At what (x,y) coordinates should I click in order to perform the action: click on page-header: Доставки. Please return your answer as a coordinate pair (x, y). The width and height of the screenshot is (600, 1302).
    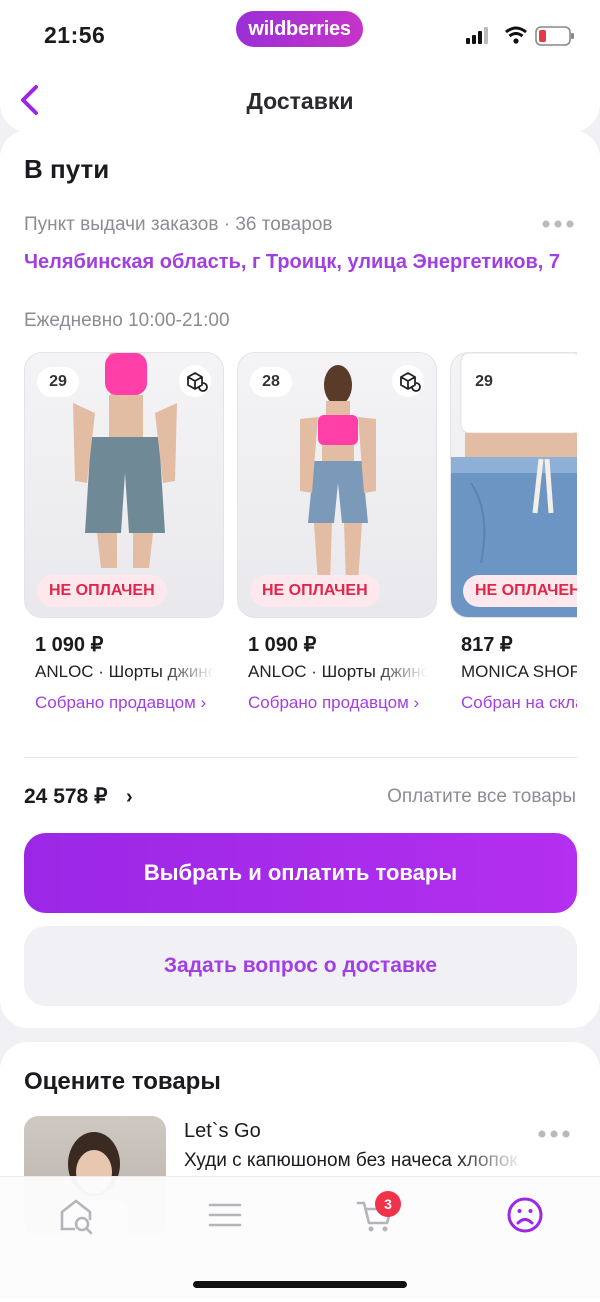
    Looking at the image, I should click on (300, 101).